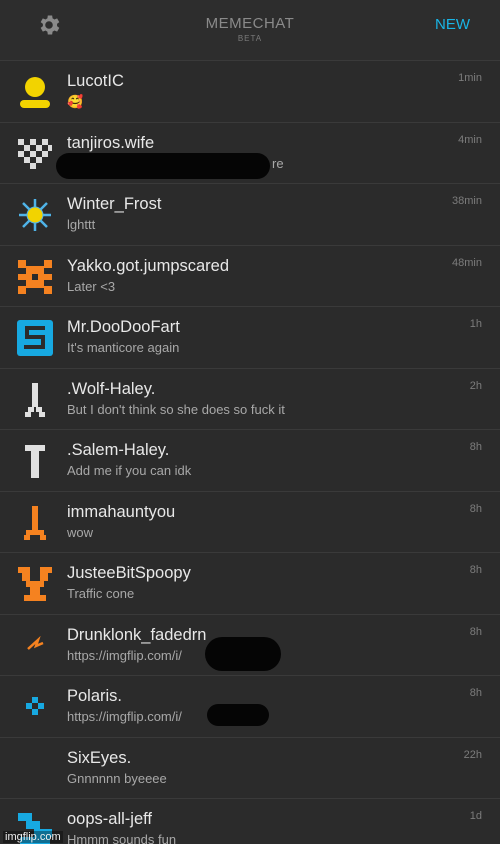 Image resolution: width=500 pixels, height=844 pixels. What do you see at coordinates (475, 385) in the screenshot?
I see `message-time: 2h` at bounding box center [475, 385].